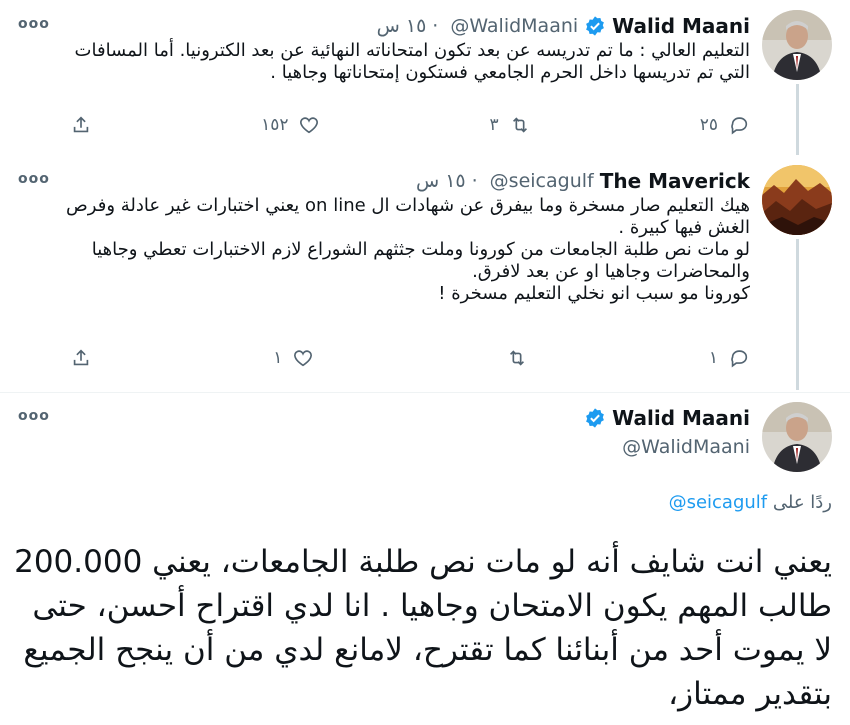 The image size is (850, 725). What do you see at coordinates (425, 392) in the screenshot?
I see `divider` at bounding box center [425, 392].